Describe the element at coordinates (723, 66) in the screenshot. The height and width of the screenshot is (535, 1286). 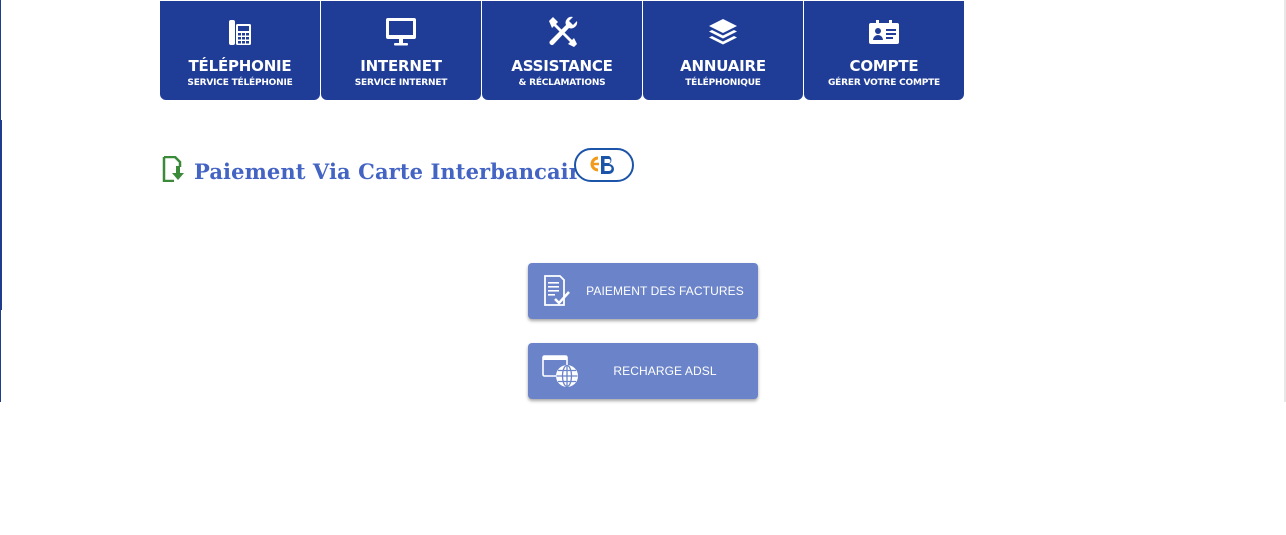
I see `nav-title: ANNUAIRE` at that location.